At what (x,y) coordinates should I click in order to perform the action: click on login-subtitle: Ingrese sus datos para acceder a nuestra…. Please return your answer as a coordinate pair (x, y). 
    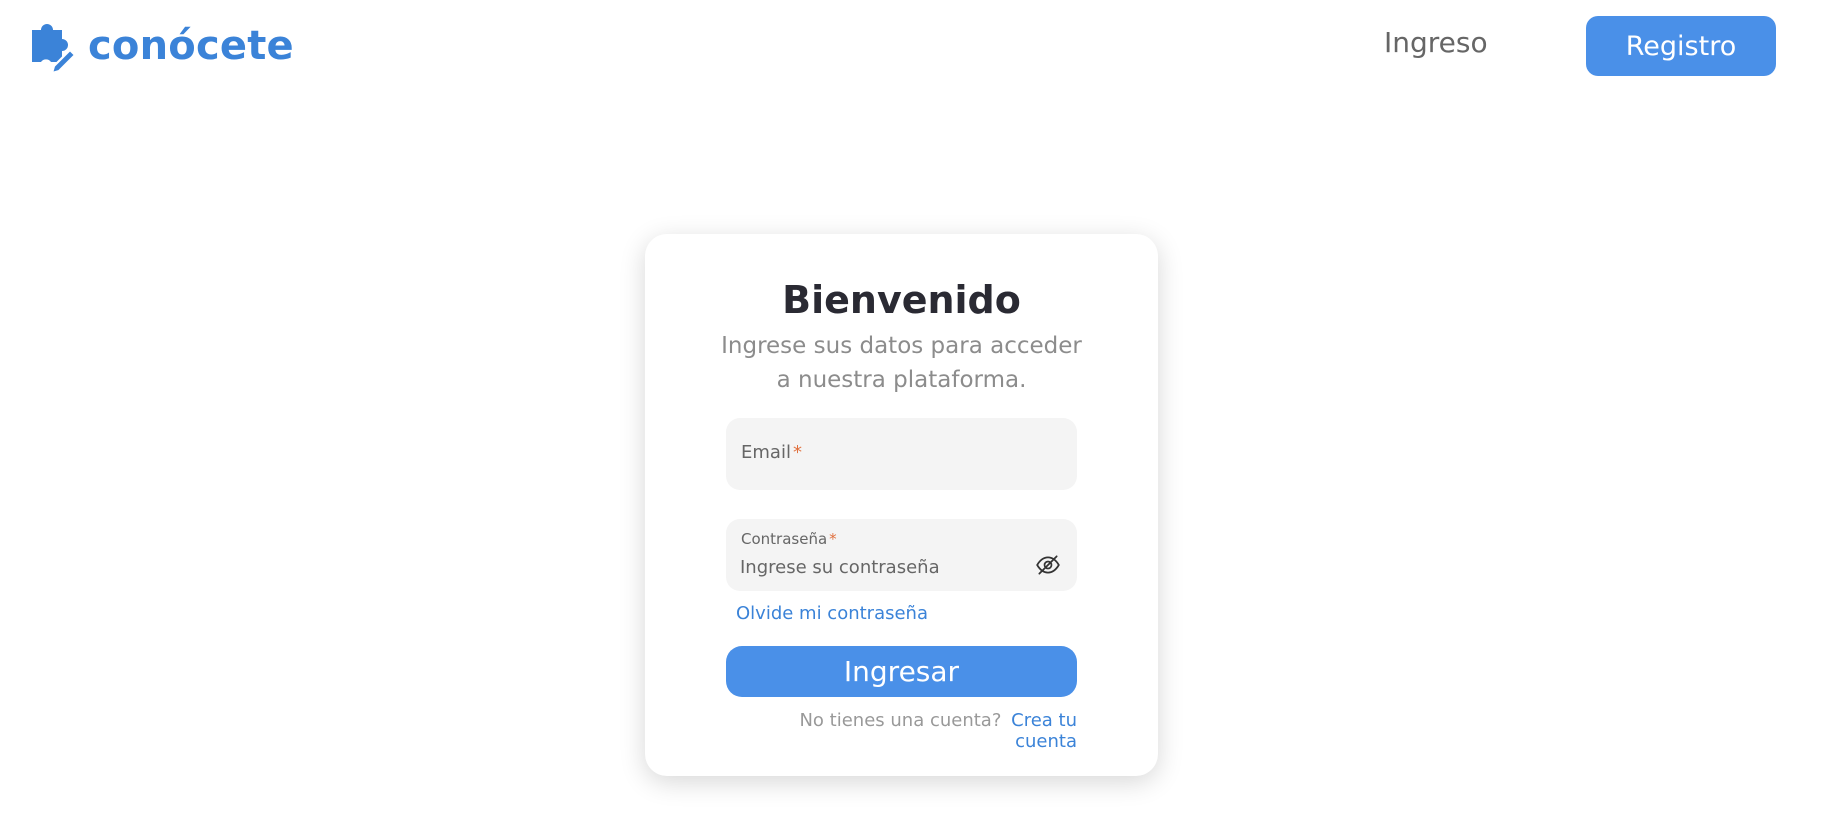
    Looking at the image, I should click on (901, 363).